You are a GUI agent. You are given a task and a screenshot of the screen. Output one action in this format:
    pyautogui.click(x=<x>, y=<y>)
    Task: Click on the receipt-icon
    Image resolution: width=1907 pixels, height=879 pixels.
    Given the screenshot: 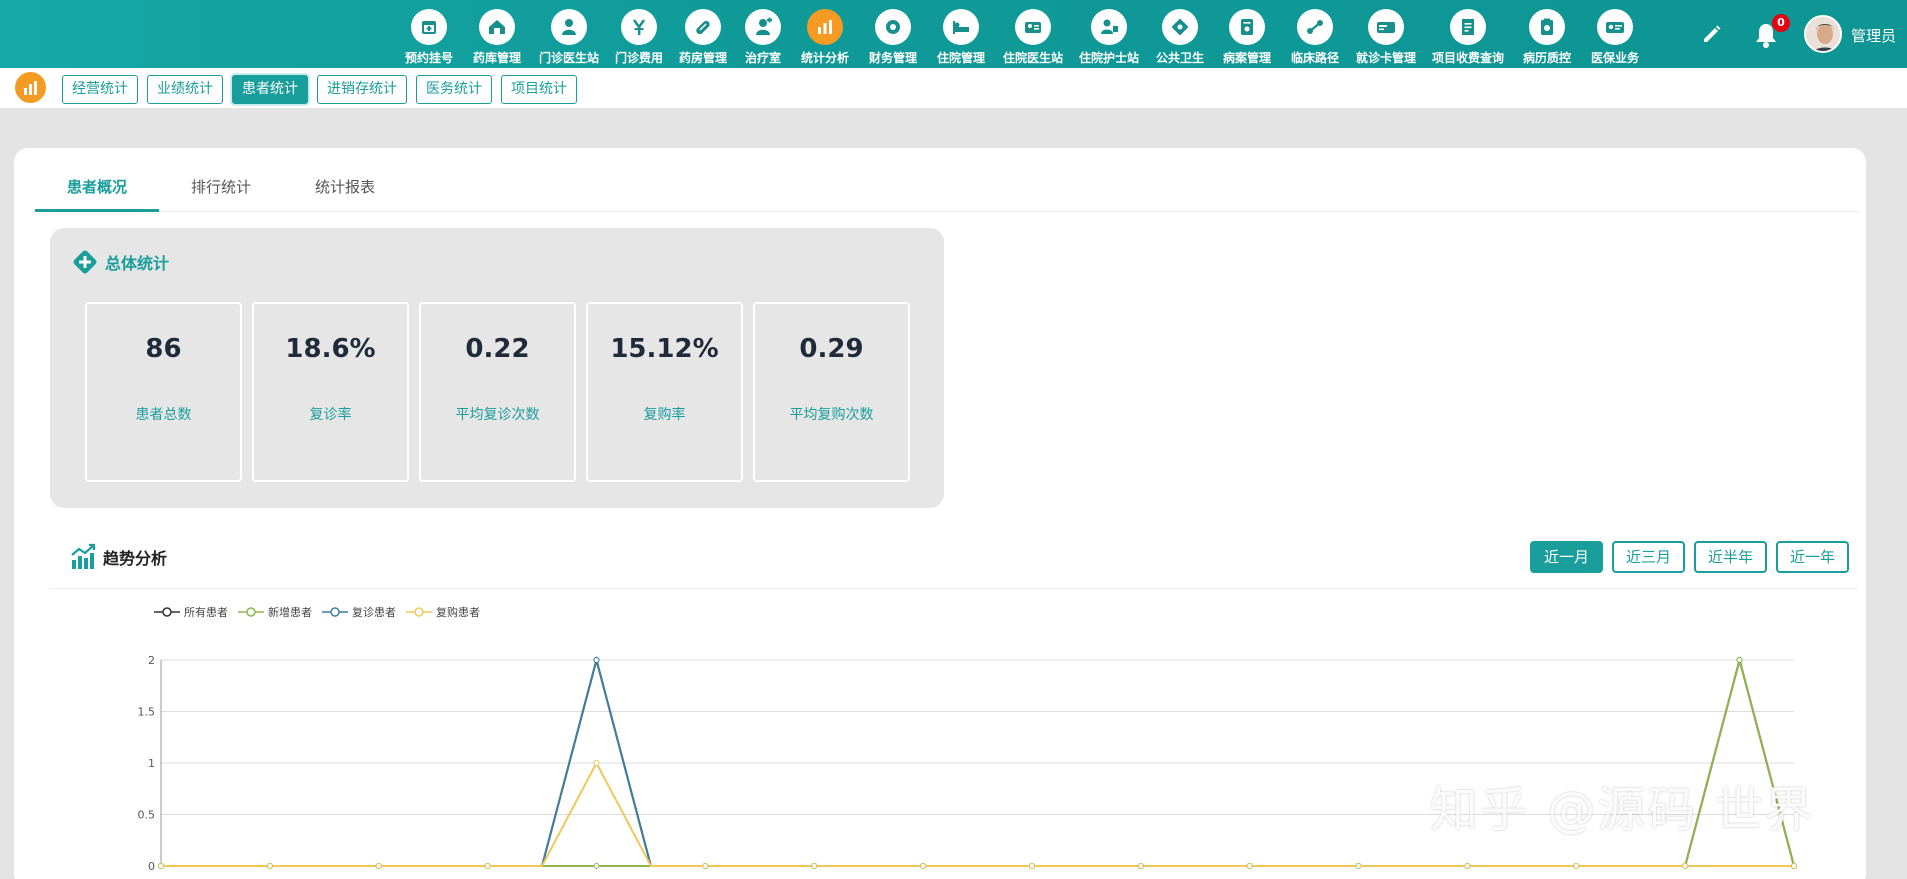 What is the action you would take?
    pyautogui.click(x=1468, y=27)
    